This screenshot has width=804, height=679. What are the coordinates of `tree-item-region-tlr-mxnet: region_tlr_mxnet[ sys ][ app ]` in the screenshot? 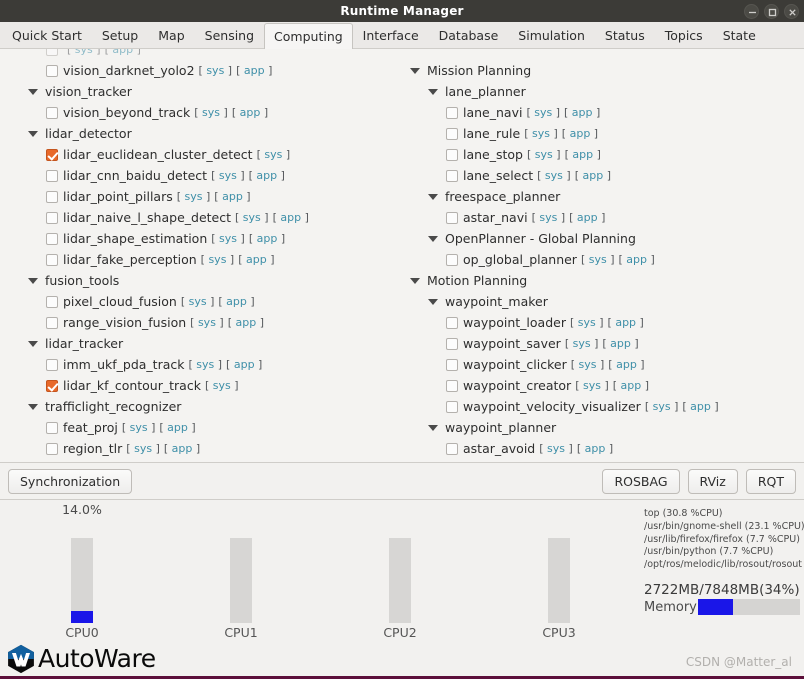 It's located at (200, 460).